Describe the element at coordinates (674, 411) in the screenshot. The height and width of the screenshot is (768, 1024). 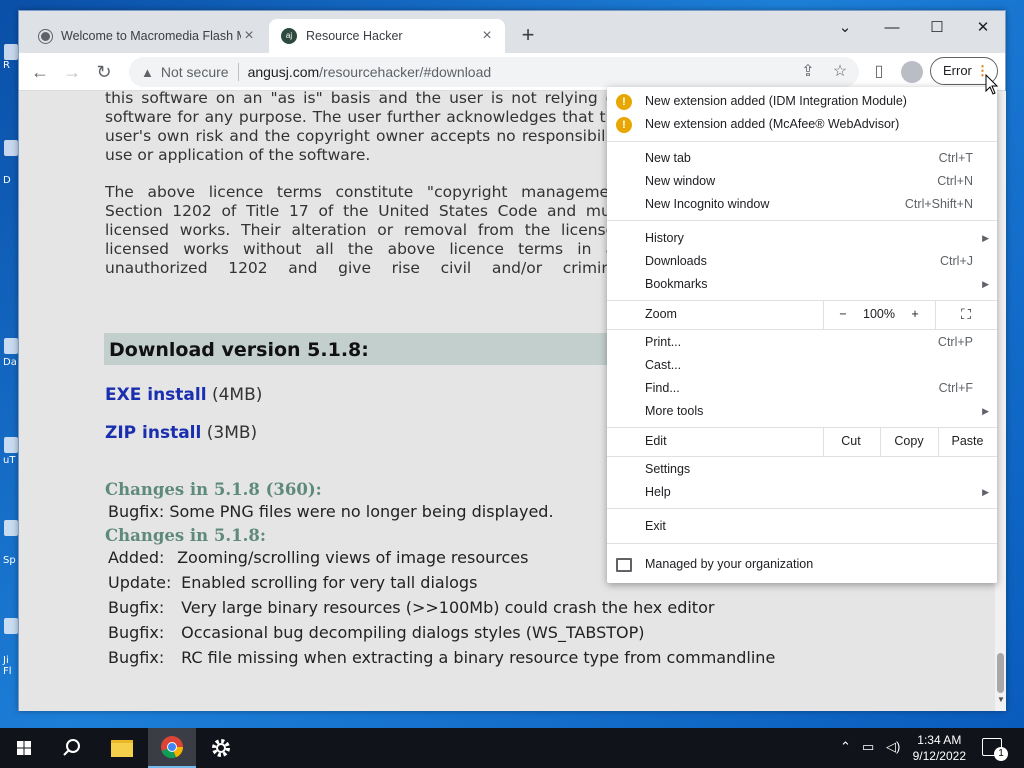
I see `menu-item-label: More tools` at that location.